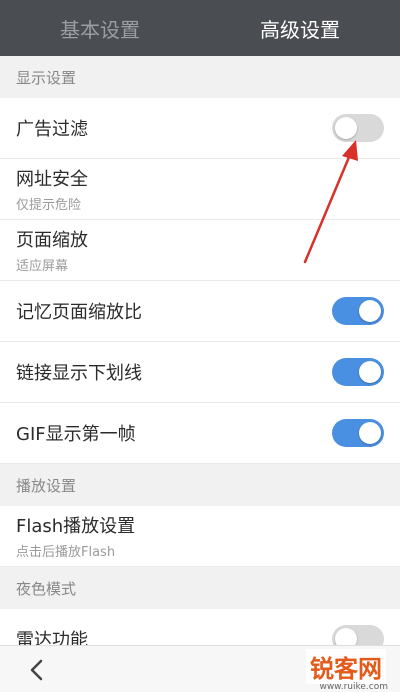  I want to click on section-night-mode: 夜色模式, so click(200, 588).